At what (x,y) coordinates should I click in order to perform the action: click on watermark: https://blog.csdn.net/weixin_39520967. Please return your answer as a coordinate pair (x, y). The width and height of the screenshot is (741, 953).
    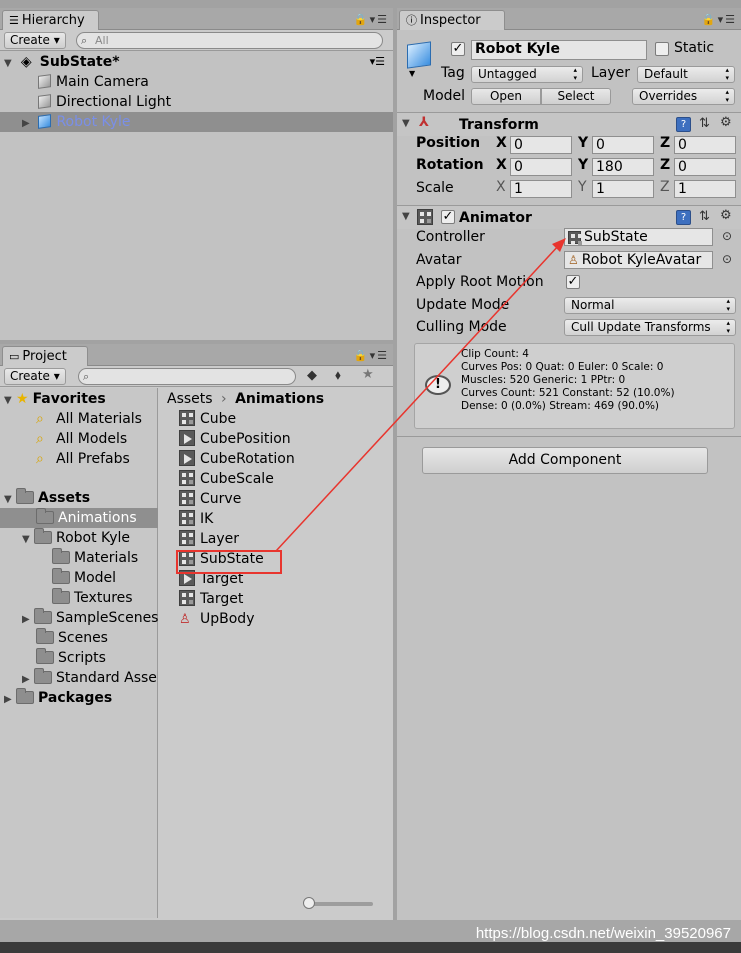
    Looking at the image, I should click on (603, 933).